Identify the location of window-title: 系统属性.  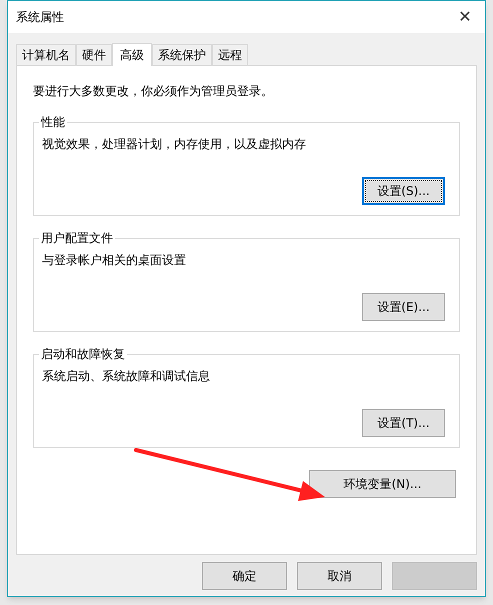
(40, 17).